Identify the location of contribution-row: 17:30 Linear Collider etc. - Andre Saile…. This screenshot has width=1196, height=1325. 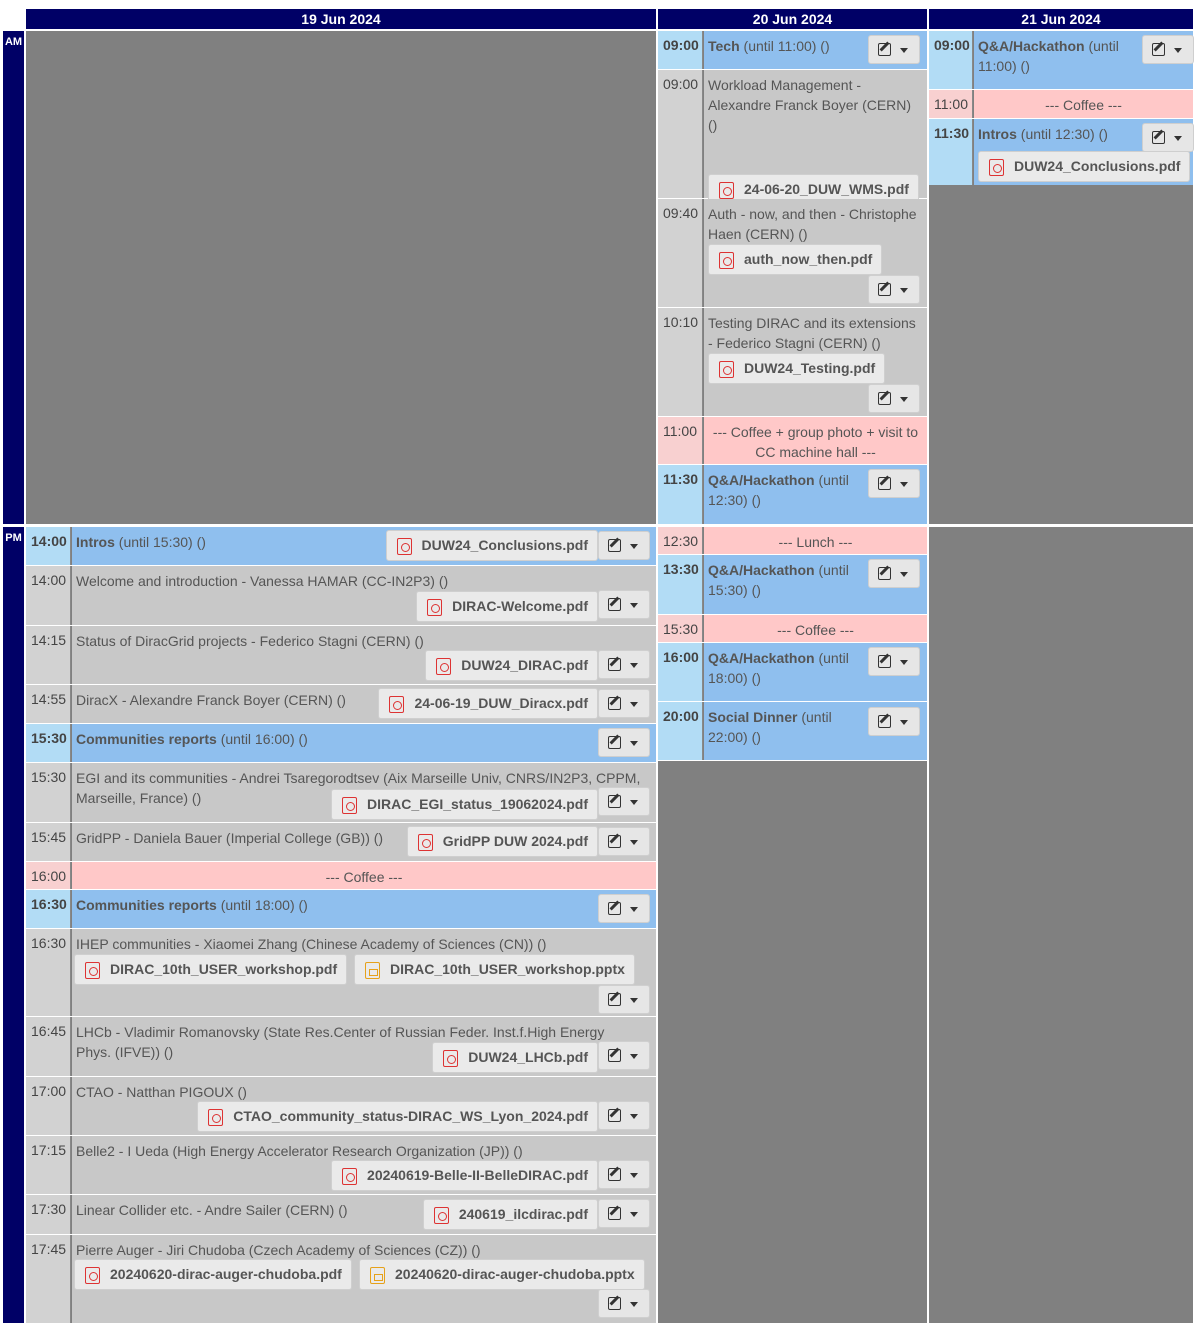
(341, 1215).